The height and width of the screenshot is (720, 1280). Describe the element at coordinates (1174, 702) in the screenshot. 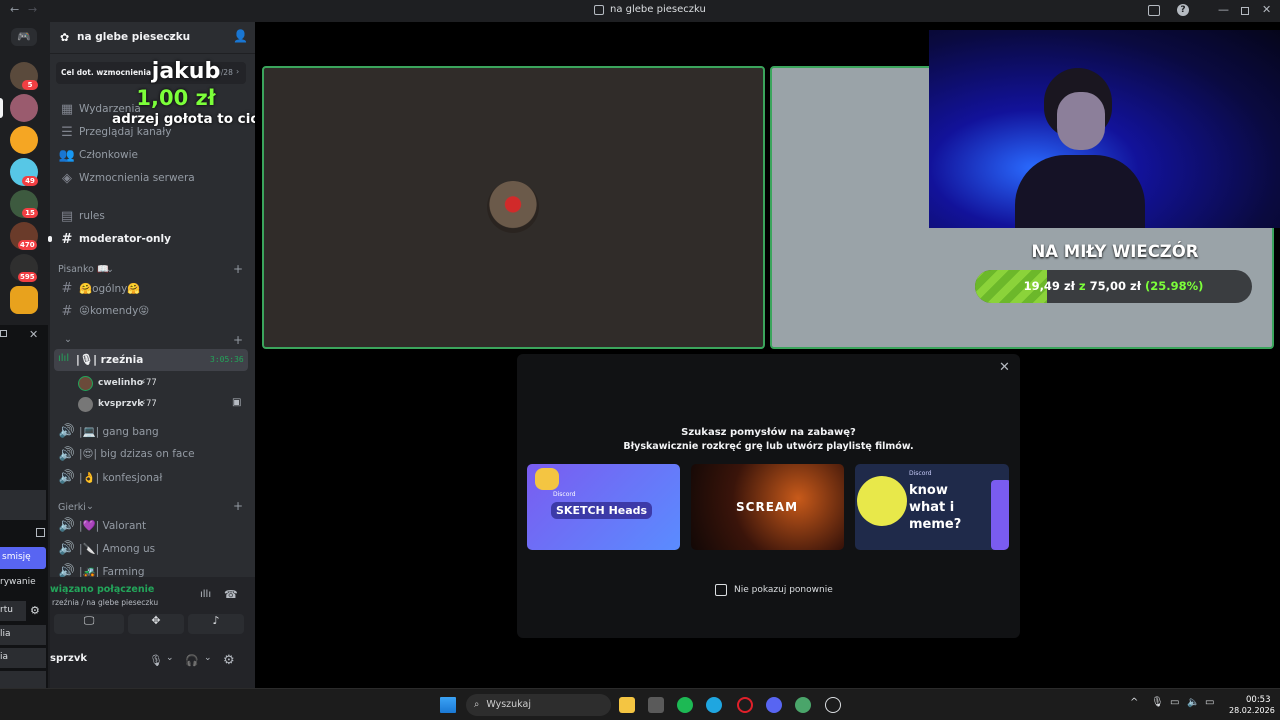

I see `network-icon: ▭` at that location.